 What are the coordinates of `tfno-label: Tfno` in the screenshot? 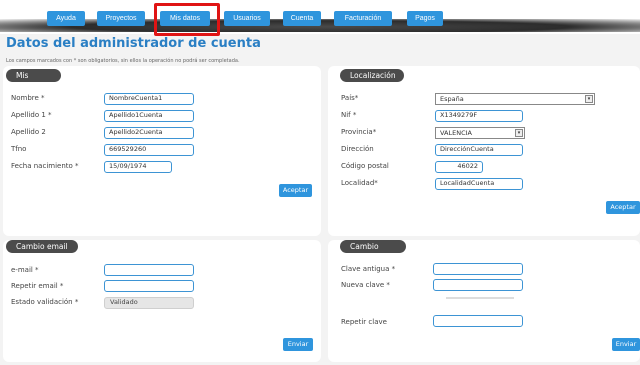 It's located at (19, 149).